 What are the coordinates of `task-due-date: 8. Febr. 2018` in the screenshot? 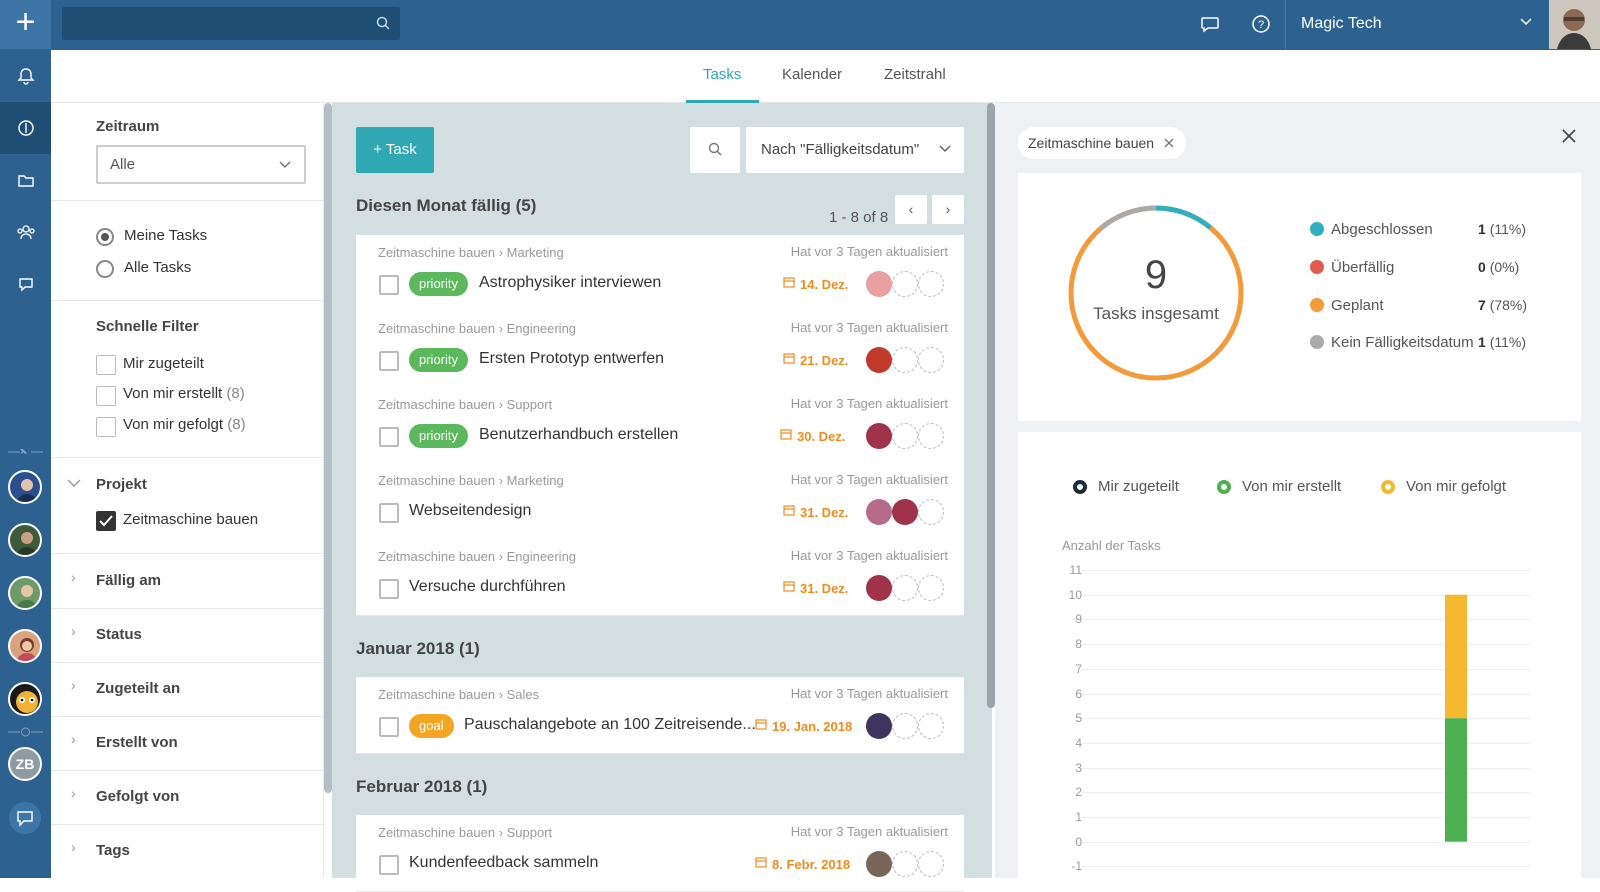 It's located at (802, 864).